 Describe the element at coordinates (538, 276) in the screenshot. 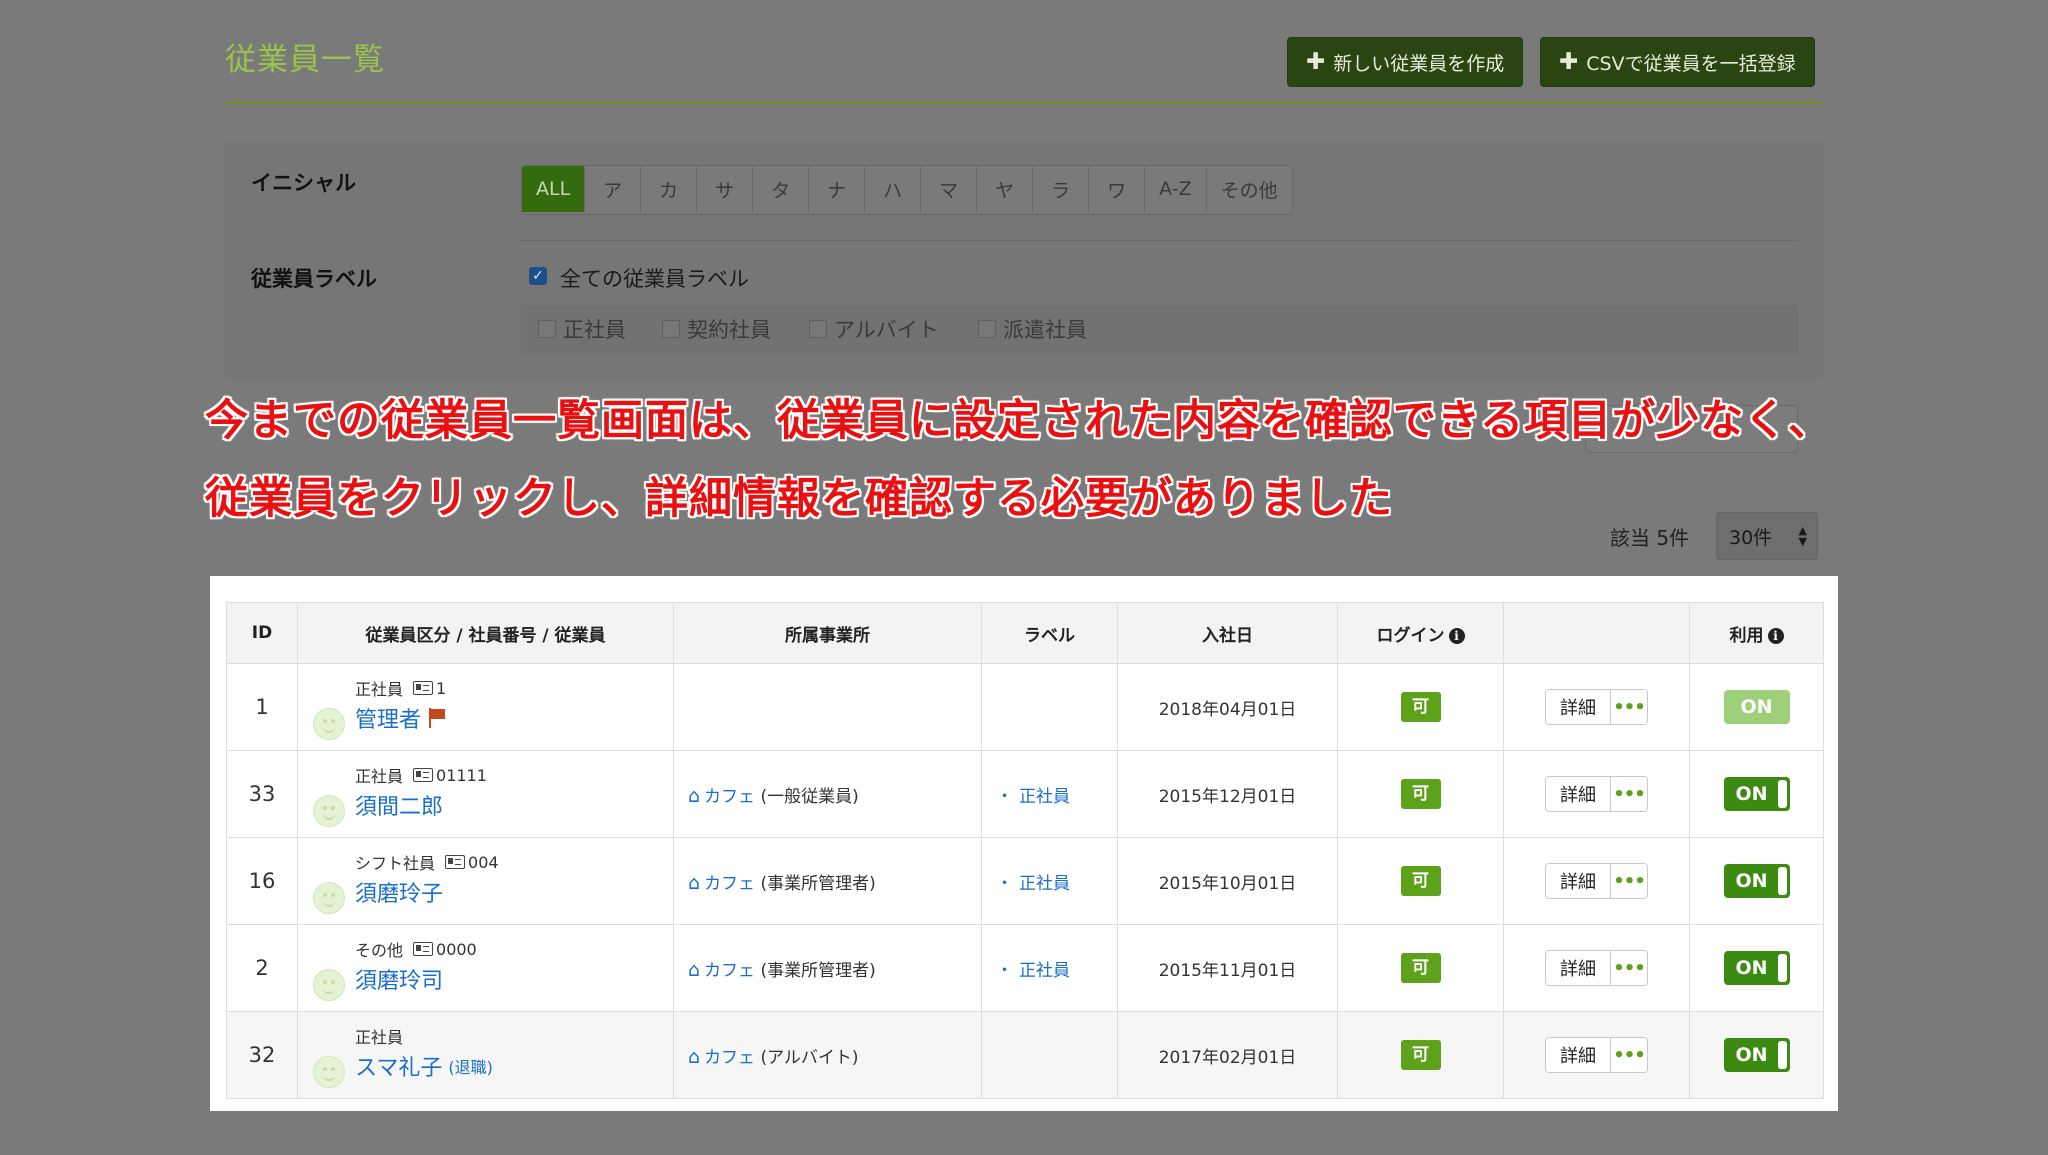

I see `all-labels-checkbox: ✓` at that location.